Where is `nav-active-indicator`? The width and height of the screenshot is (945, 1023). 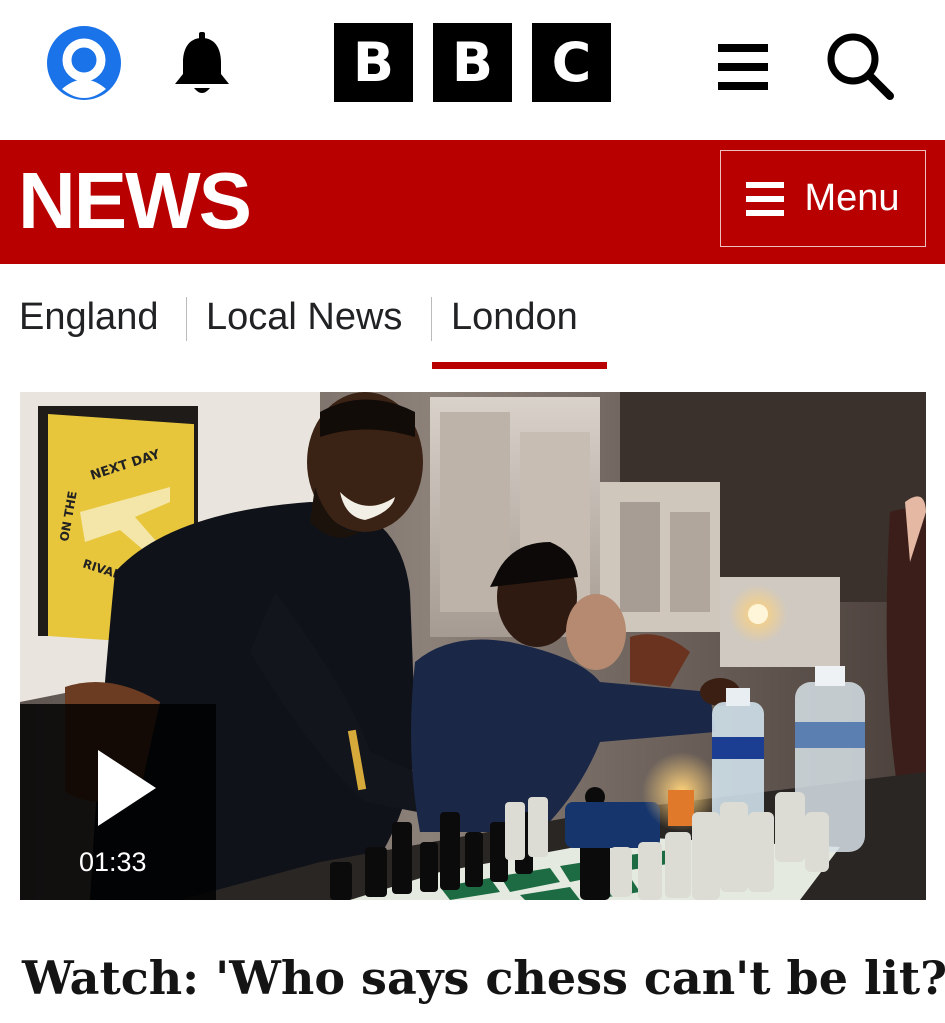 nav-active-indicator is located at coordinates (519, 365).